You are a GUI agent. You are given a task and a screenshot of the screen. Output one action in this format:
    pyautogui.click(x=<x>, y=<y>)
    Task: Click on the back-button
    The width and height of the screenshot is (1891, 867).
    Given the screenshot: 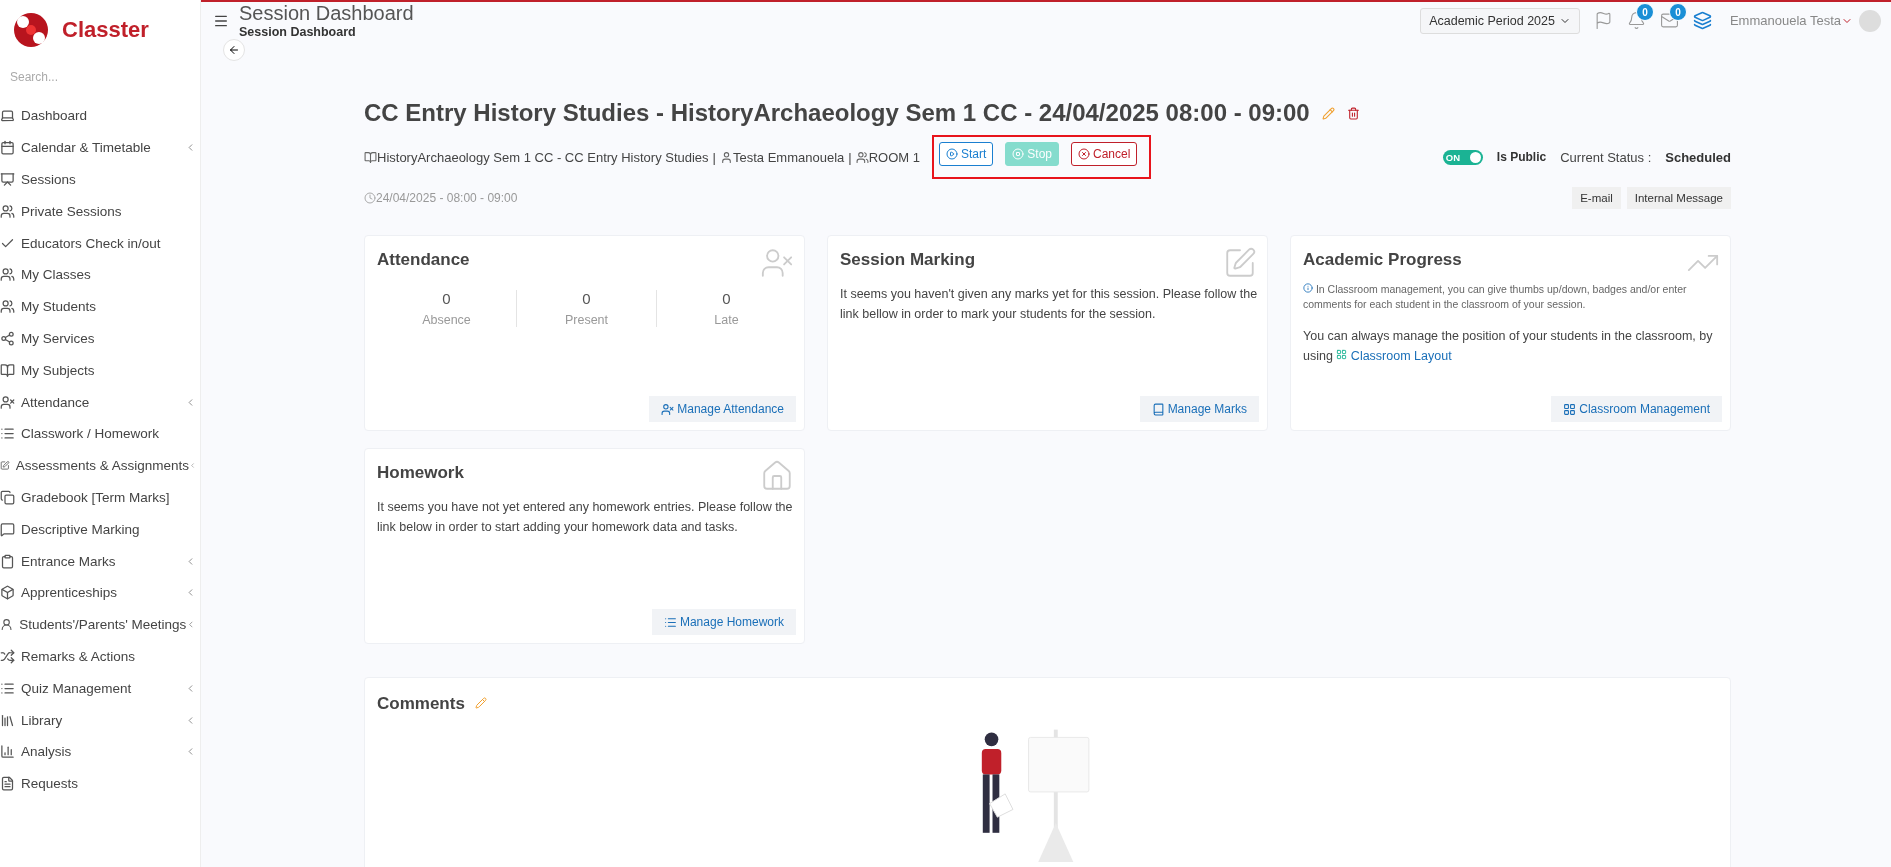 What is the action you would take?
    pyautogui.click(x=234, y=50)
    